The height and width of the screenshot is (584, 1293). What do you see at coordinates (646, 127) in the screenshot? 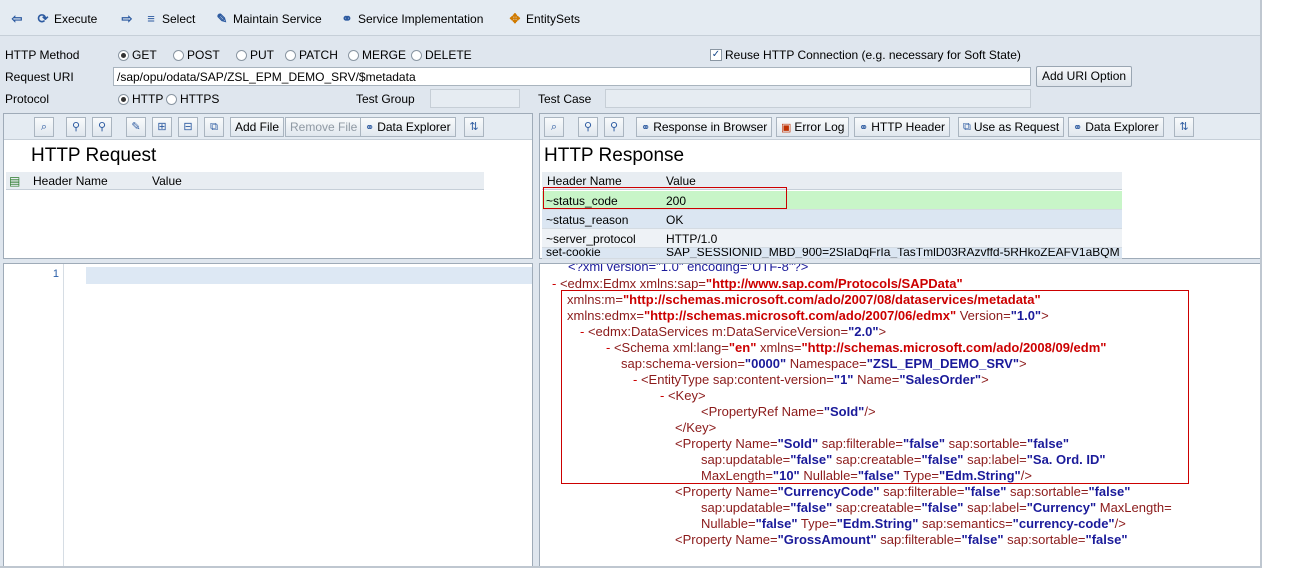
I see `browser-icon: ⚭` at bounding box center [646, 127].